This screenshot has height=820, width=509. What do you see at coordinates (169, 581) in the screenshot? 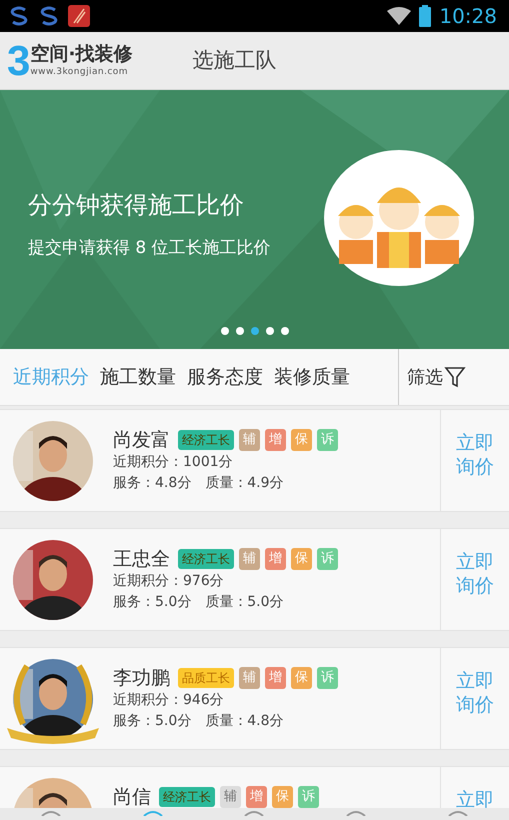
I see `score-text: 近期积分：976分` at bounding box center [169, 581].